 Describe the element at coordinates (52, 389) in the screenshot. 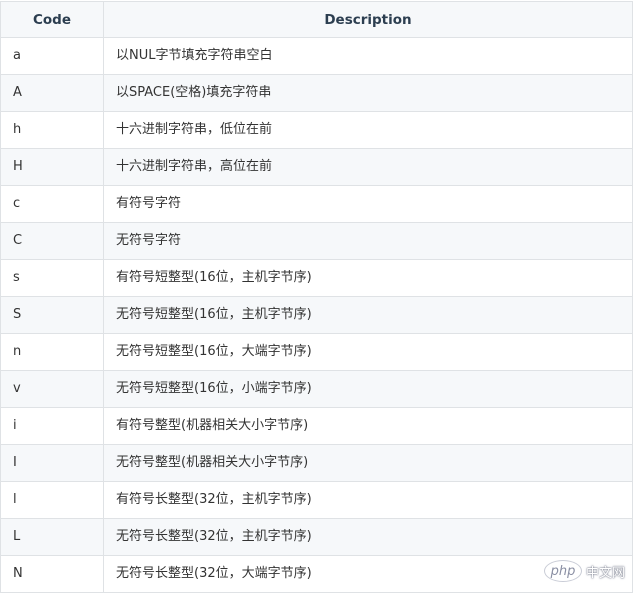

I see `code-cell: v` at that location.